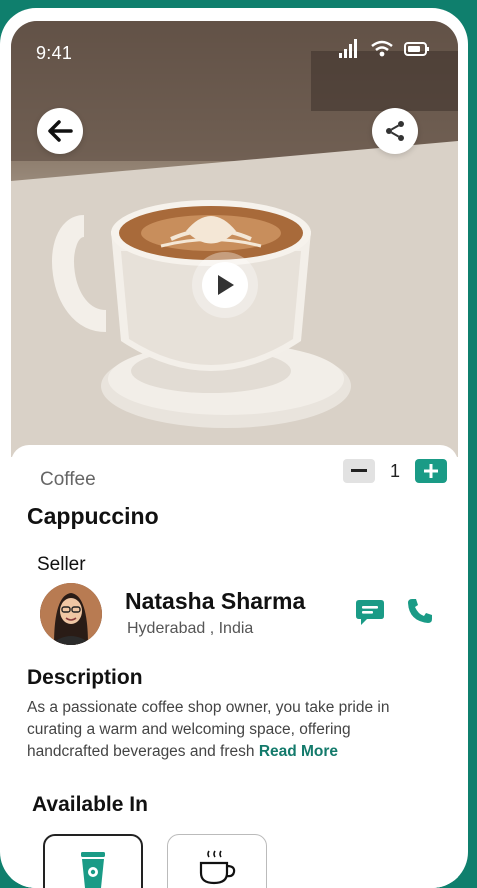 The height and width of the screenshot is (888, 477). I want to click on arrow-left-icon, so click(60, 131).